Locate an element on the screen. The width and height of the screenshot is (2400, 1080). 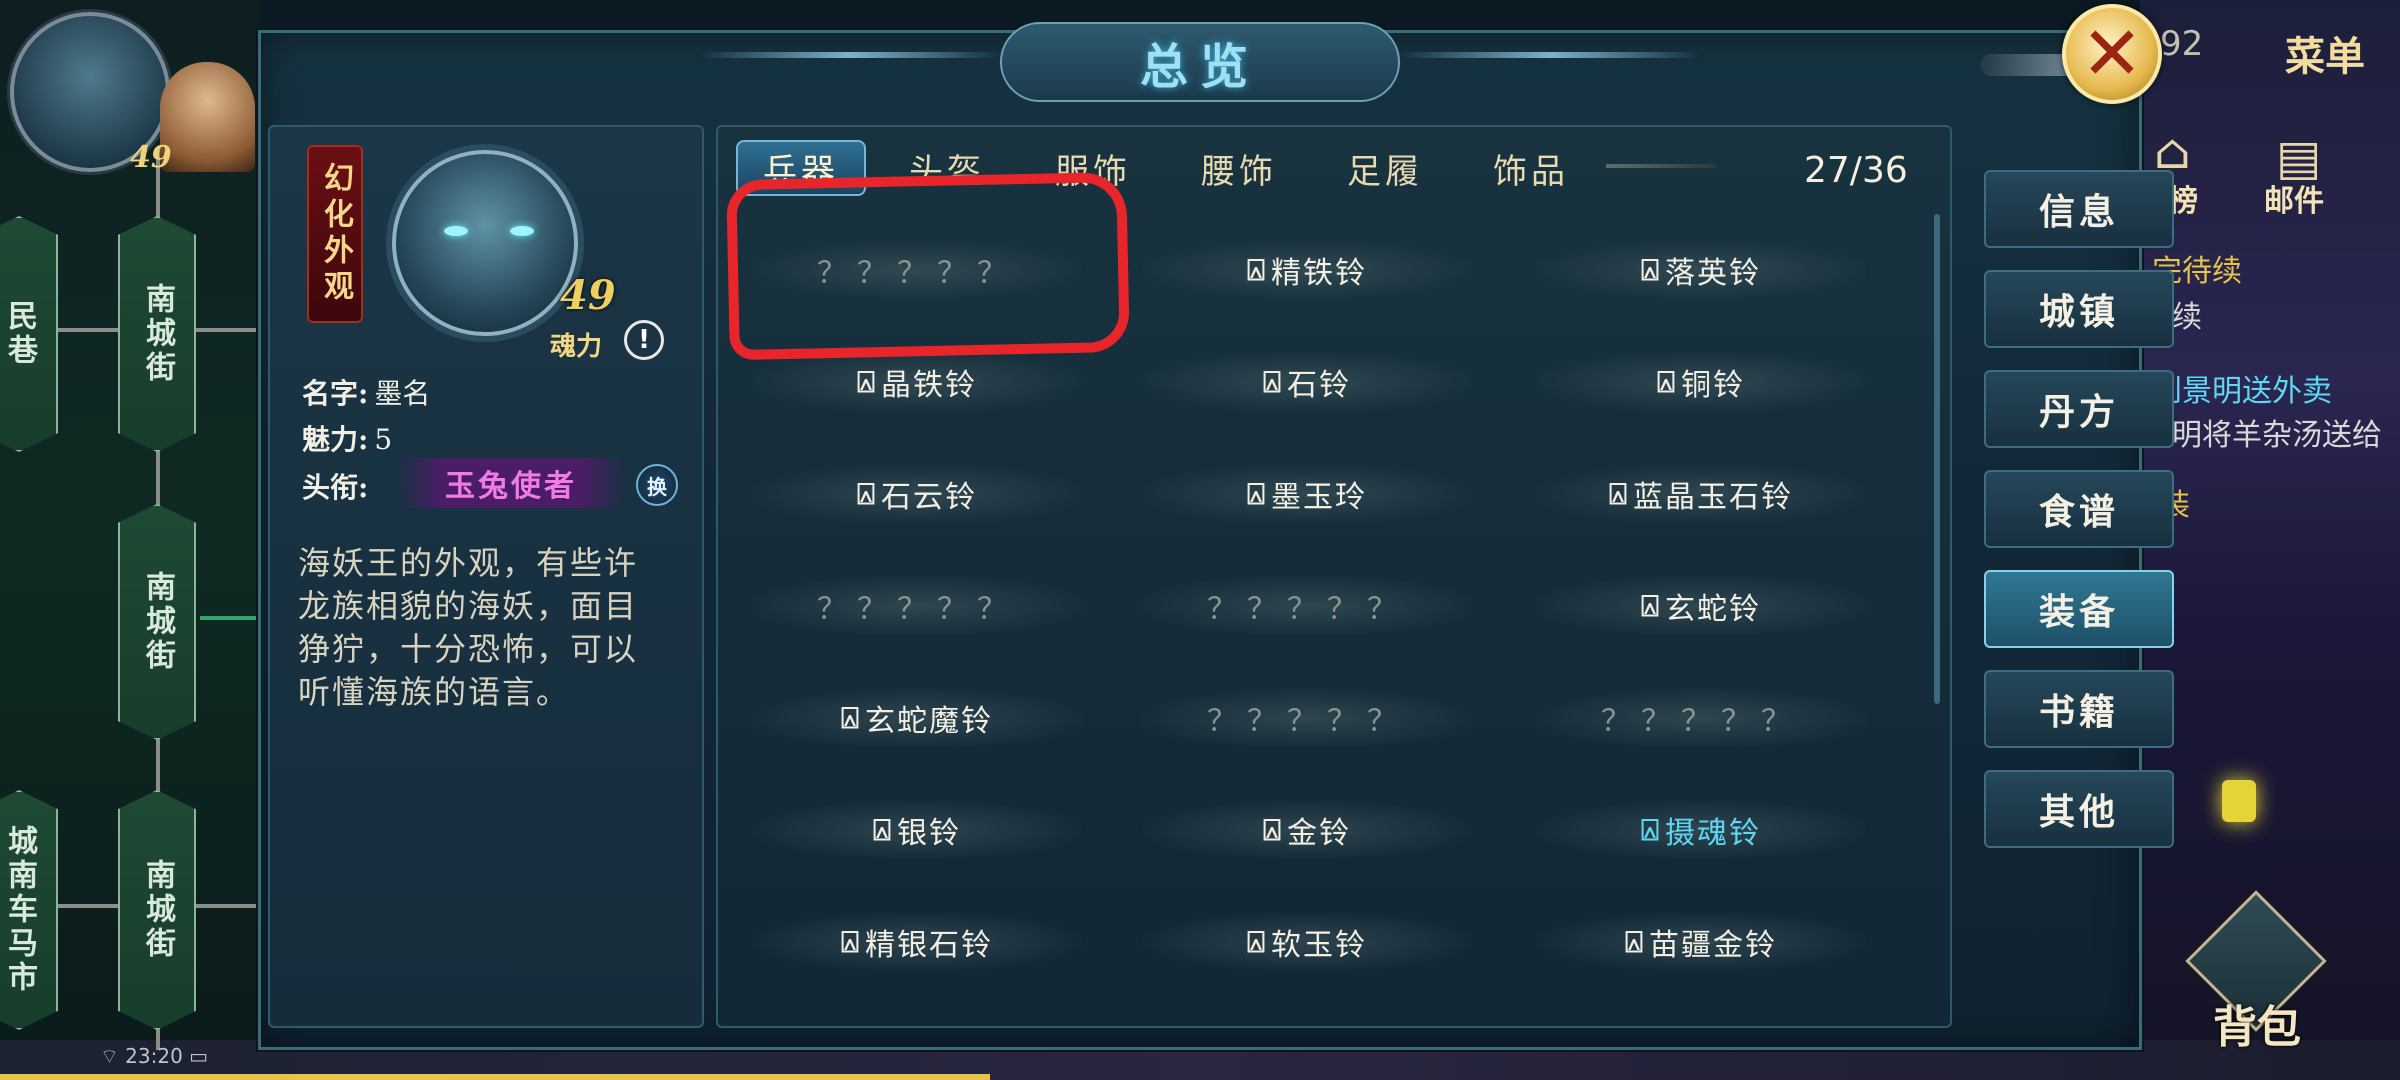
equipment-item: ⍓ 玄蛇铃 is located at coordinates (1701, 606).